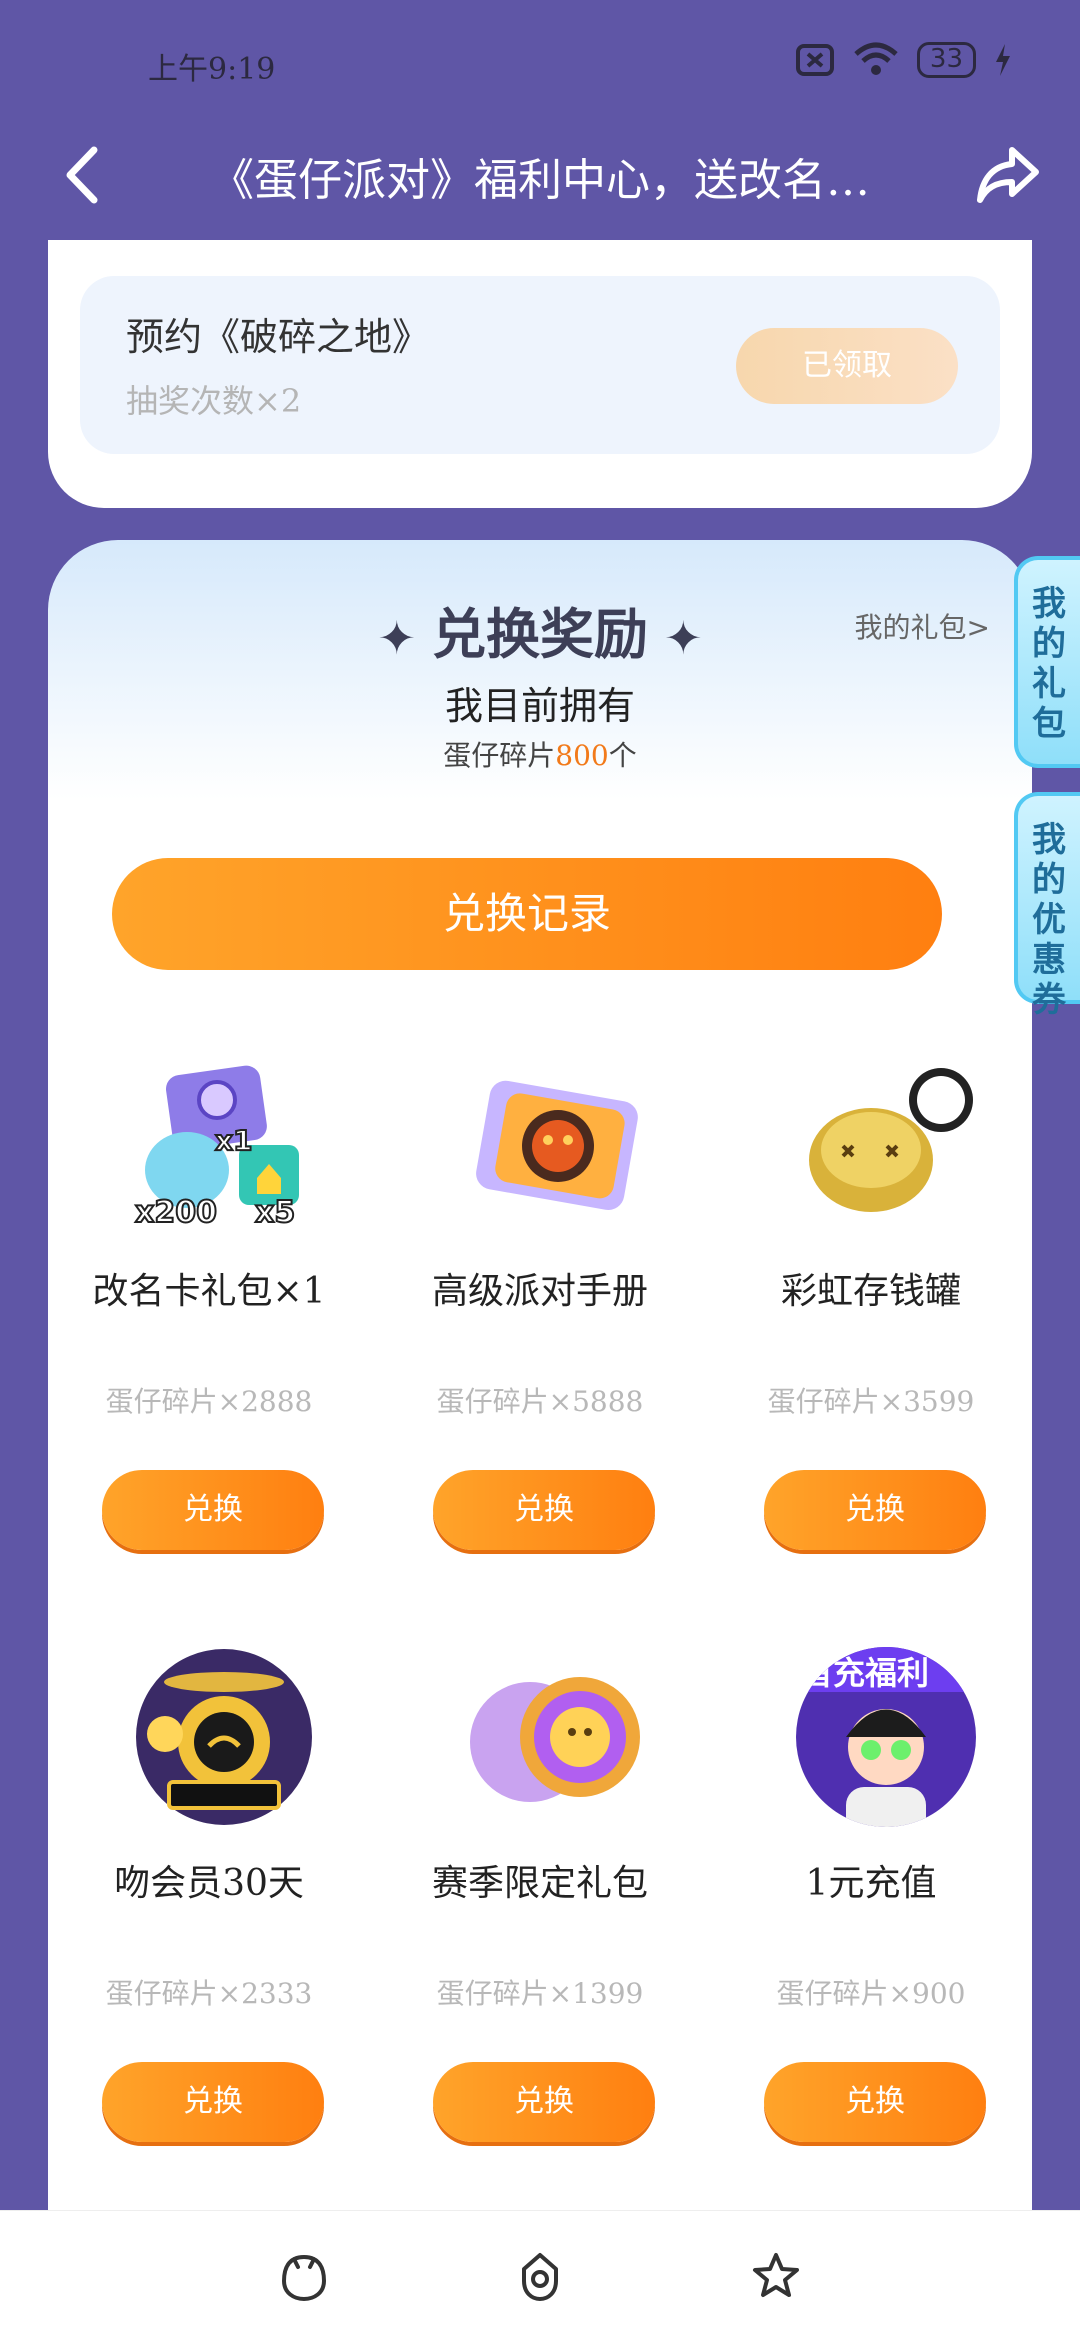  I want to click on reward-price: 蛋仔碎片×5888, so click(540, 1401).